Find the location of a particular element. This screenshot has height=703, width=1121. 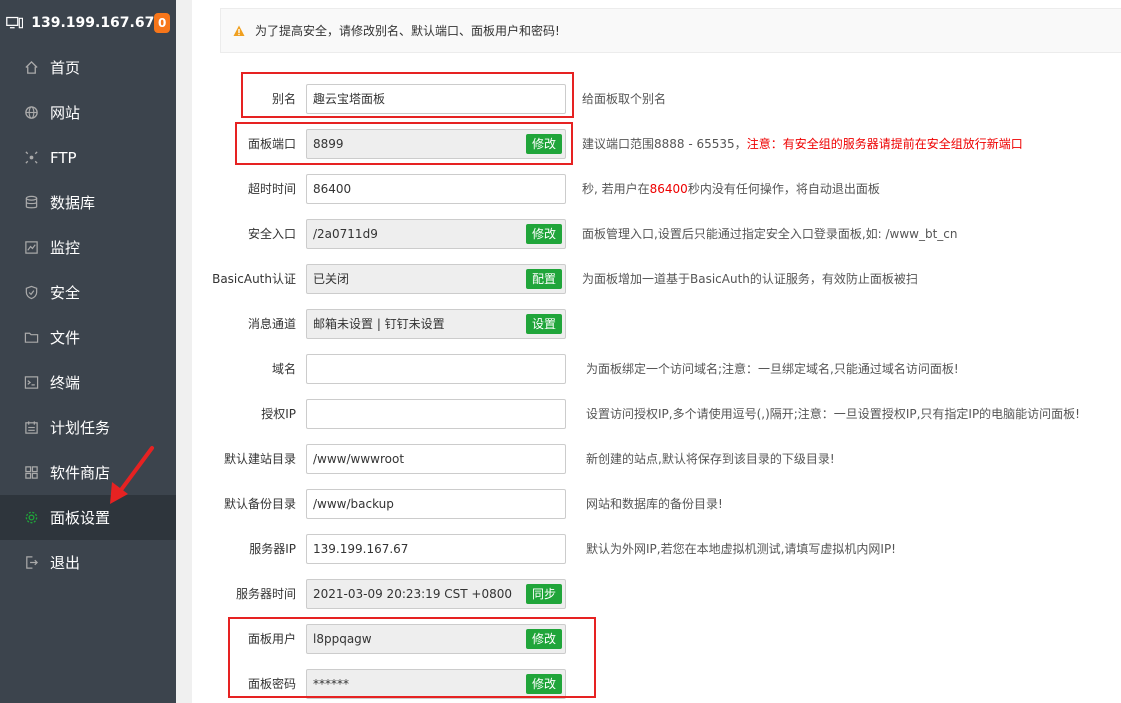

domain-label: 域名 is located at coordinates (283, 369).